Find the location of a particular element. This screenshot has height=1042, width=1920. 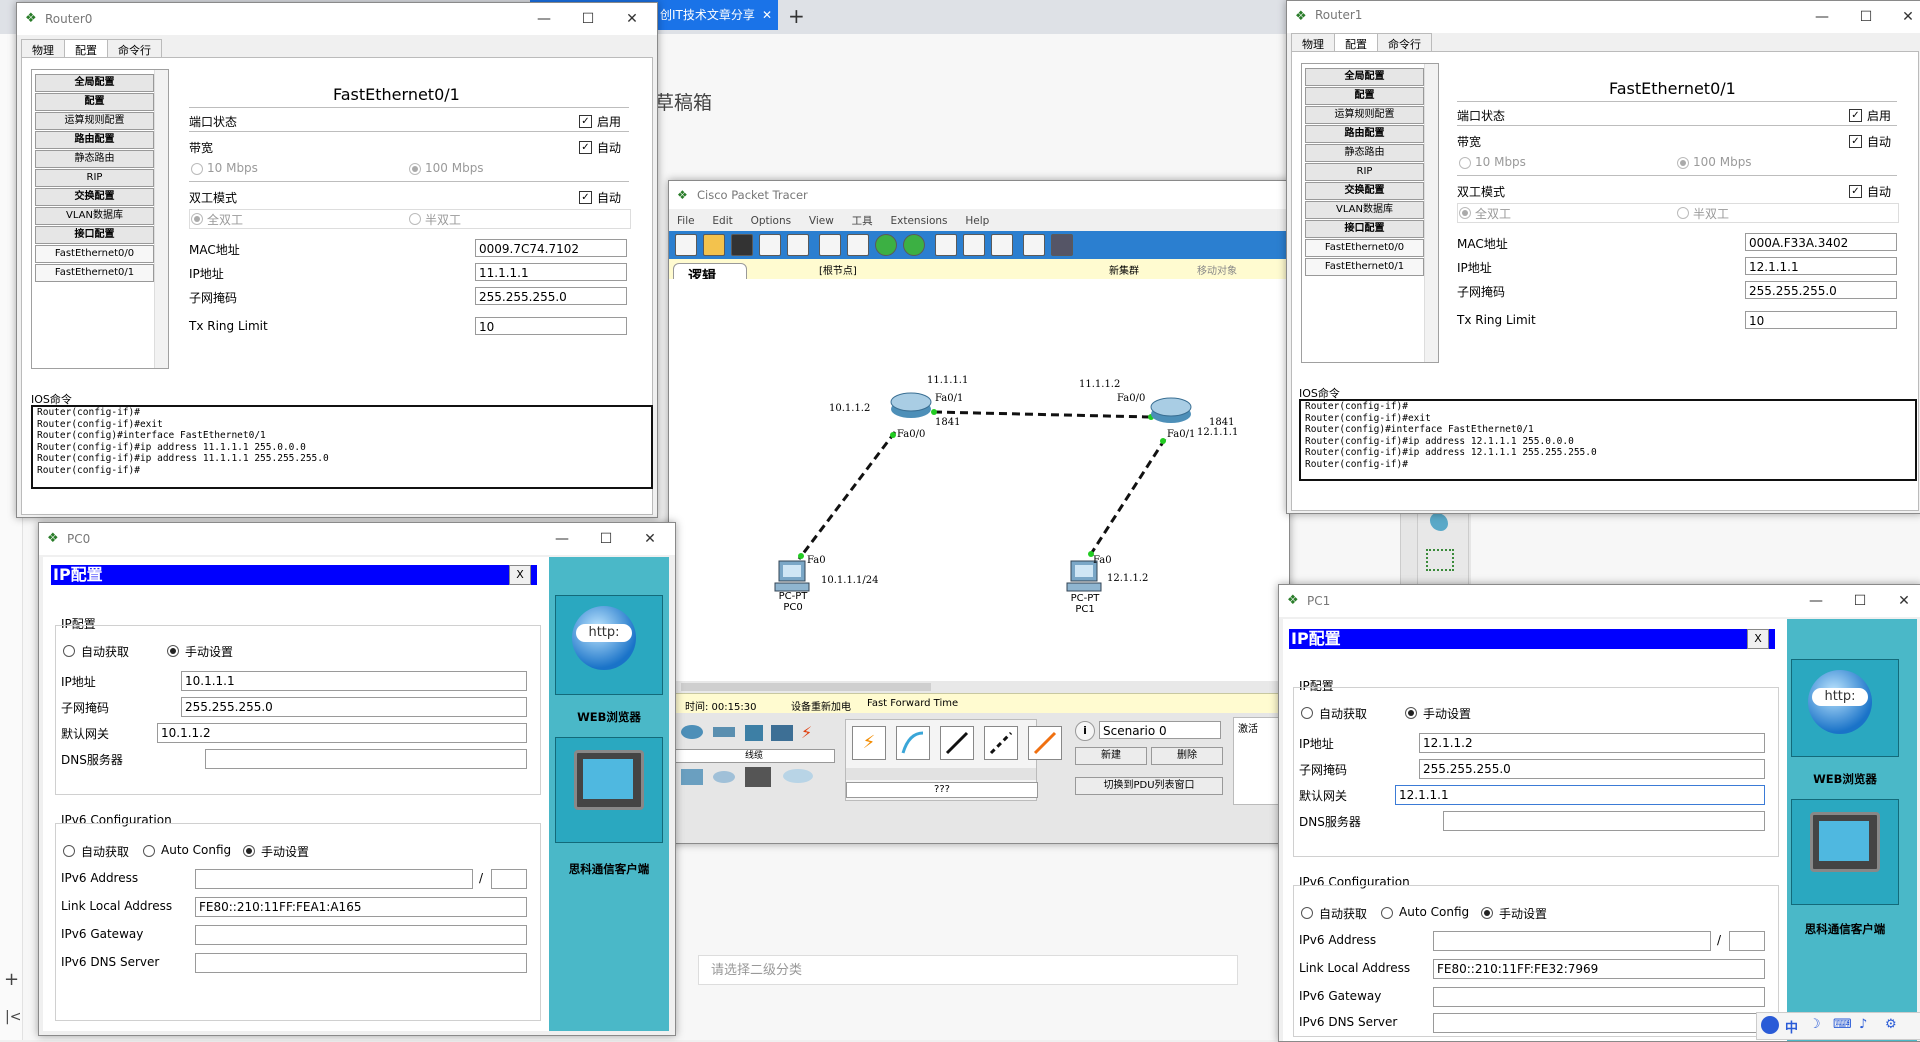

custom-device-icon is located at coordinates (1062, 245).